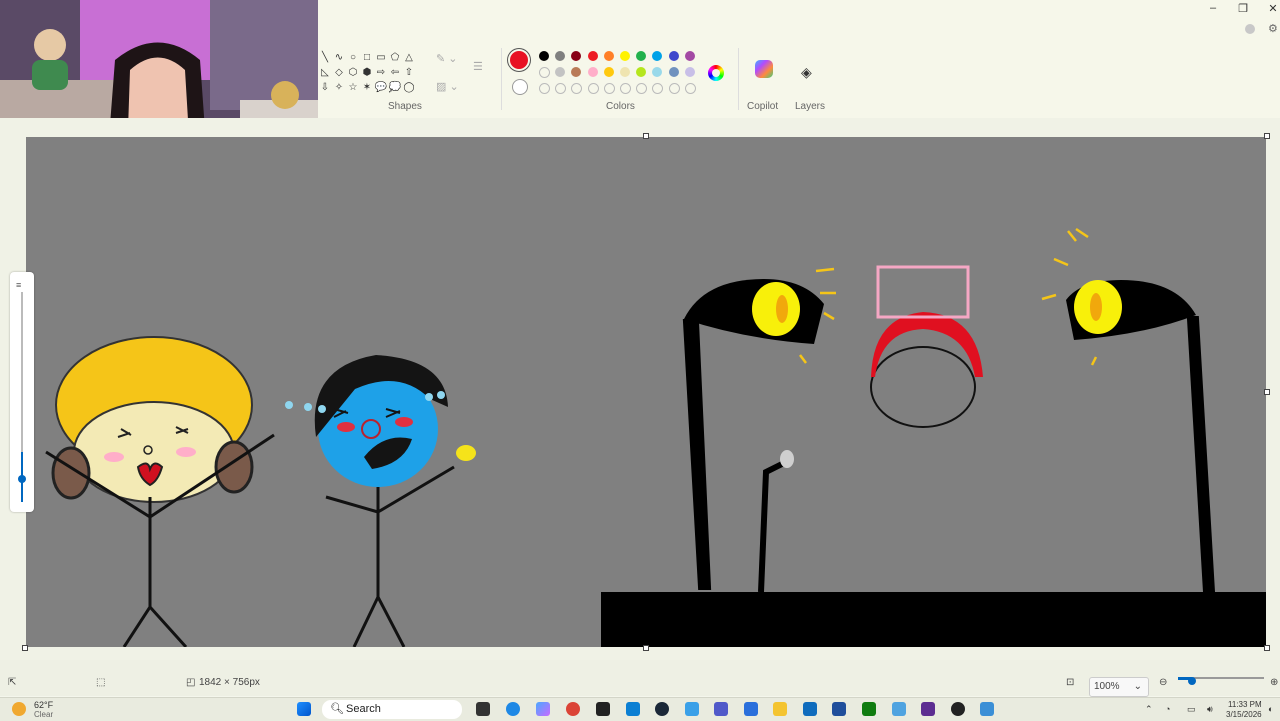  Describe the element at coordinates (869, 709) in the screenshot. I see `xbox-icon` at that location.